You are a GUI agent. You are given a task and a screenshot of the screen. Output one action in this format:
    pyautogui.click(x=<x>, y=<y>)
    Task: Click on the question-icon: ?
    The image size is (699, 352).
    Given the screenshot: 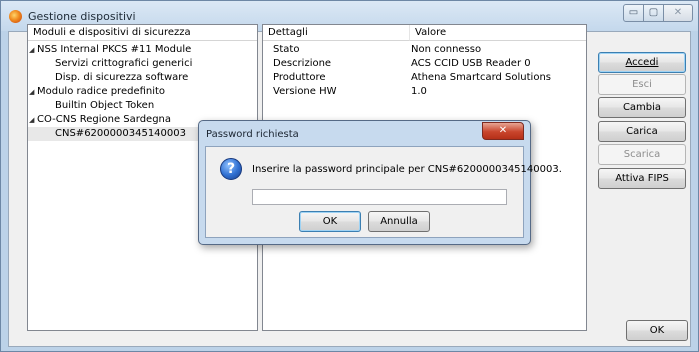 What is the action you would take?
    pyautogui.click(x=231, y=169)
    